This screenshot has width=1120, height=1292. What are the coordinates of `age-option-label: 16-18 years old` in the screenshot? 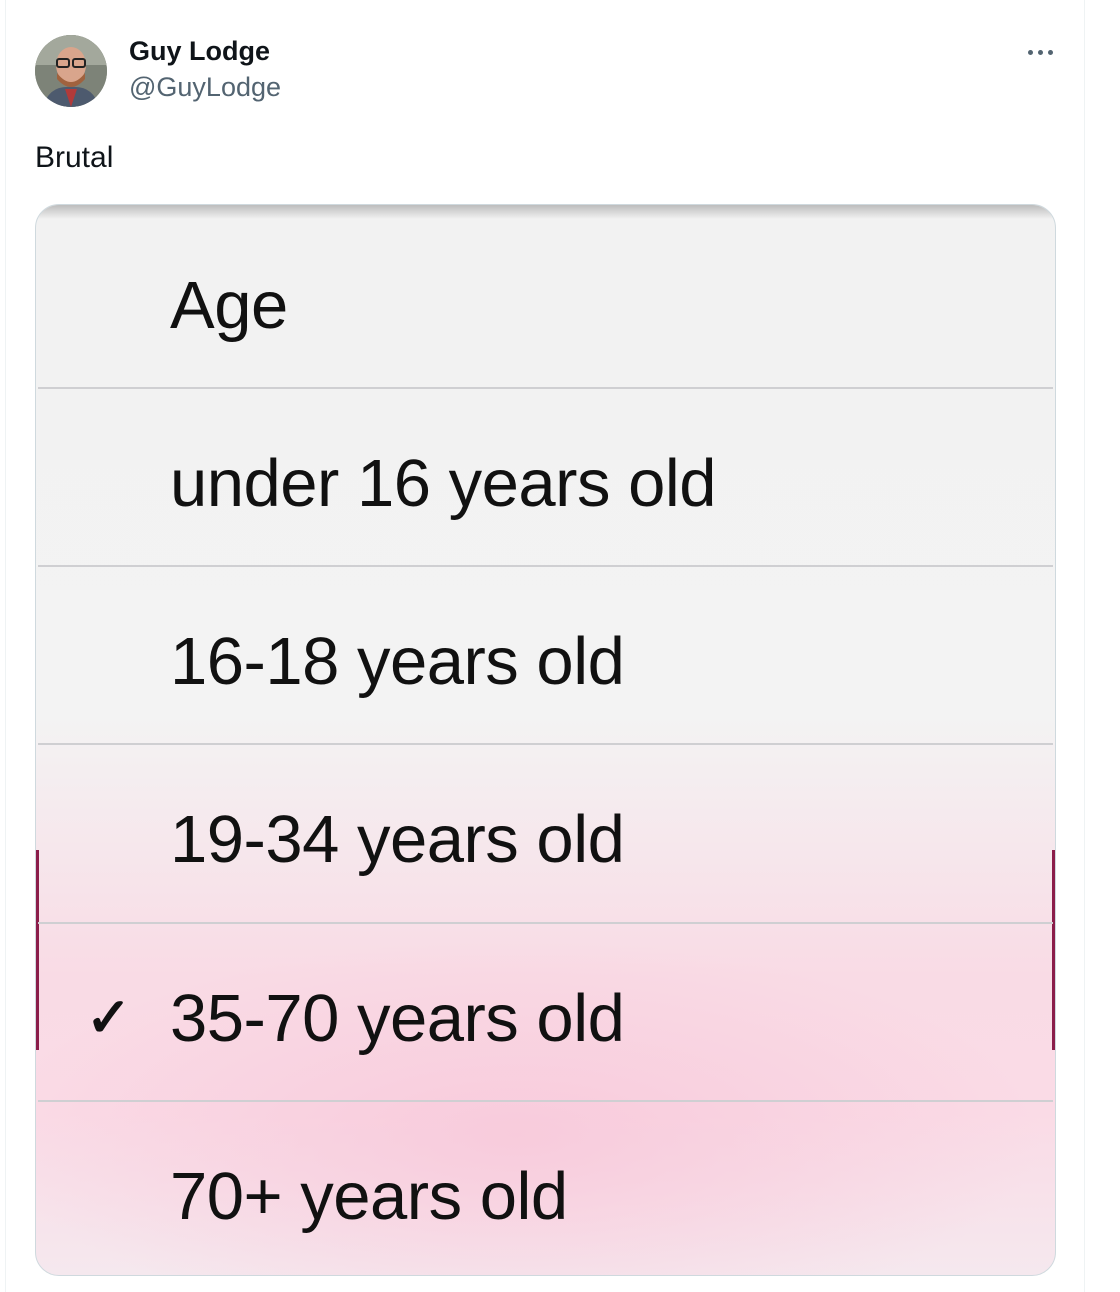 It's located at (397, 661).